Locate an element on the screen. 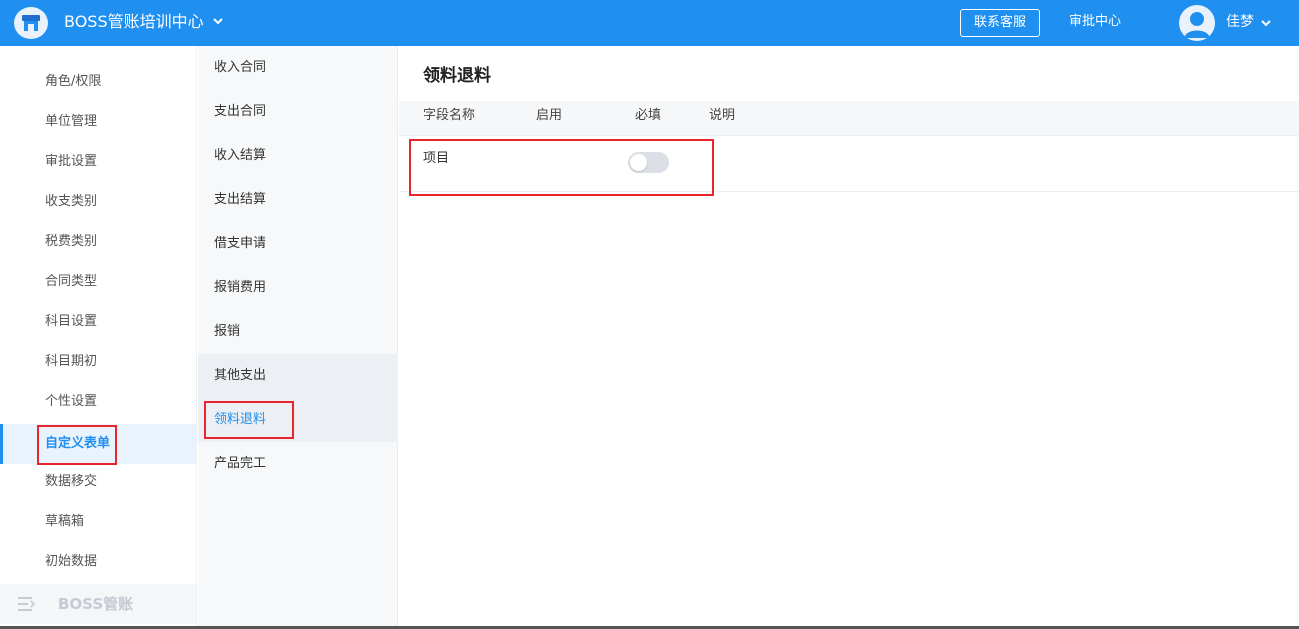 The height and width of the screenshot is (629, 1299). sidebar-item-contract-types: 合同类型 is located at coordinates (98, 282).